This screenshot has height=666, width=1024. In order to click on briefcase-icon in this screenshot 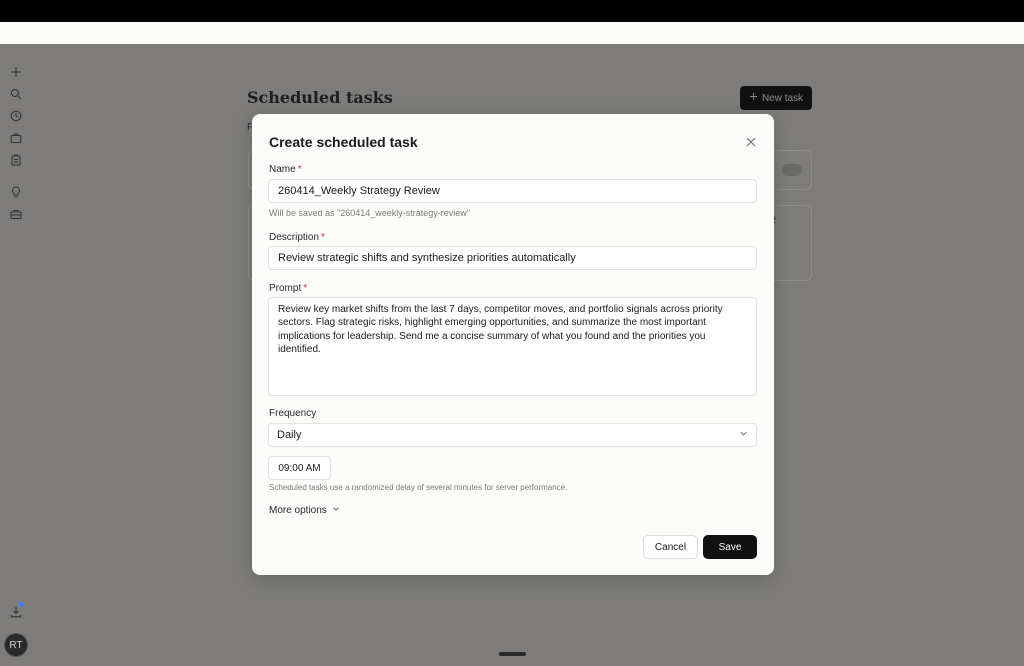, I will do `click(16, 138)`.